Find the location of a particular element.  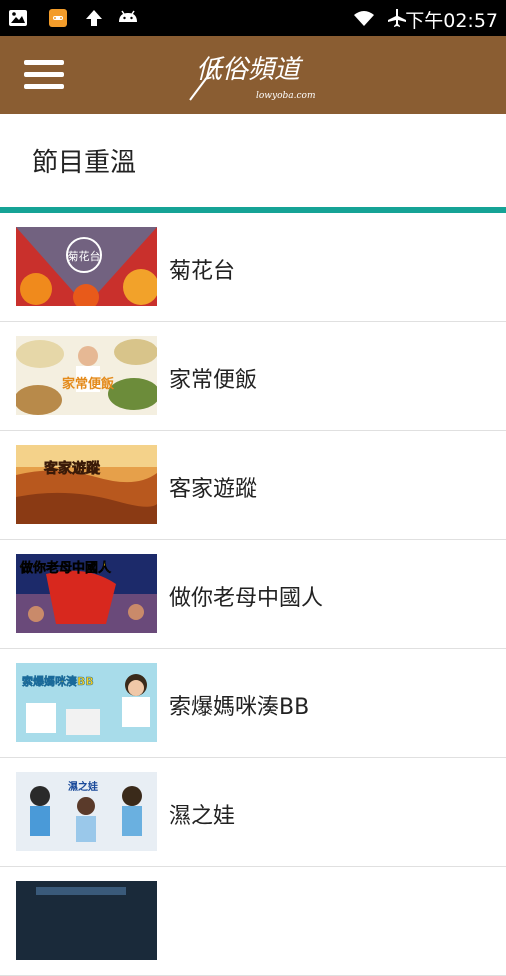

section-header: 節目重溫 is located at coordinates (253, 161).